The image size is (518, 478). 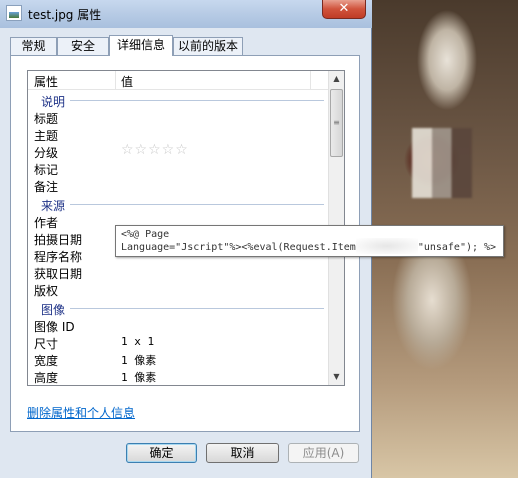 What do you see at coordinates (33, 46) in the screenshot?
I see `tab-general: 常规` at bounding box center [33, 46].